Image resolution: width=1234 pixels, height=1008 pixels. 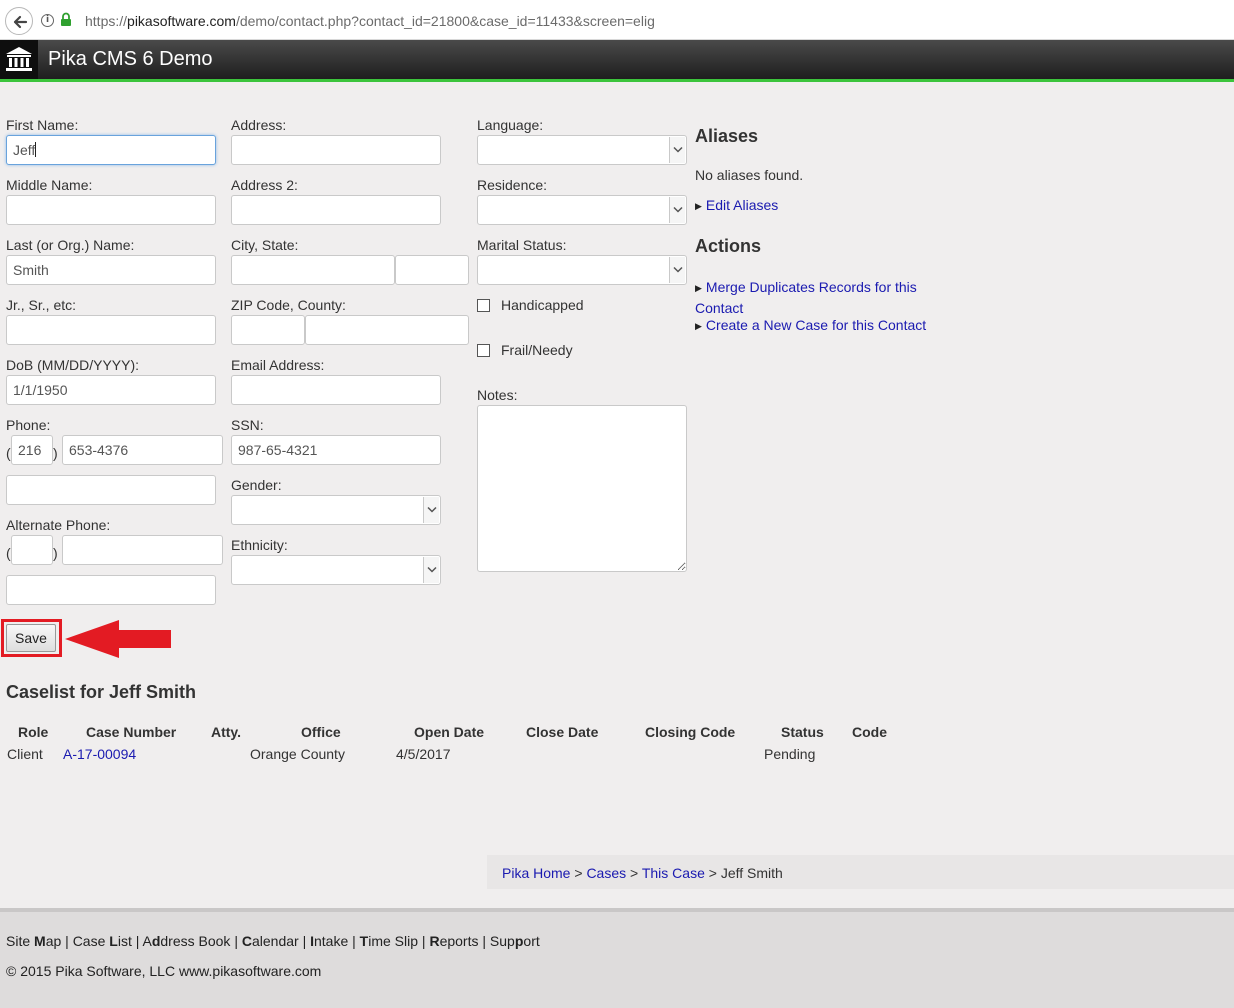 What do you see at coordinates (389, 941) in the screenshot?
I see `footer-link: Time Slip` at bounding box center [389, 941].